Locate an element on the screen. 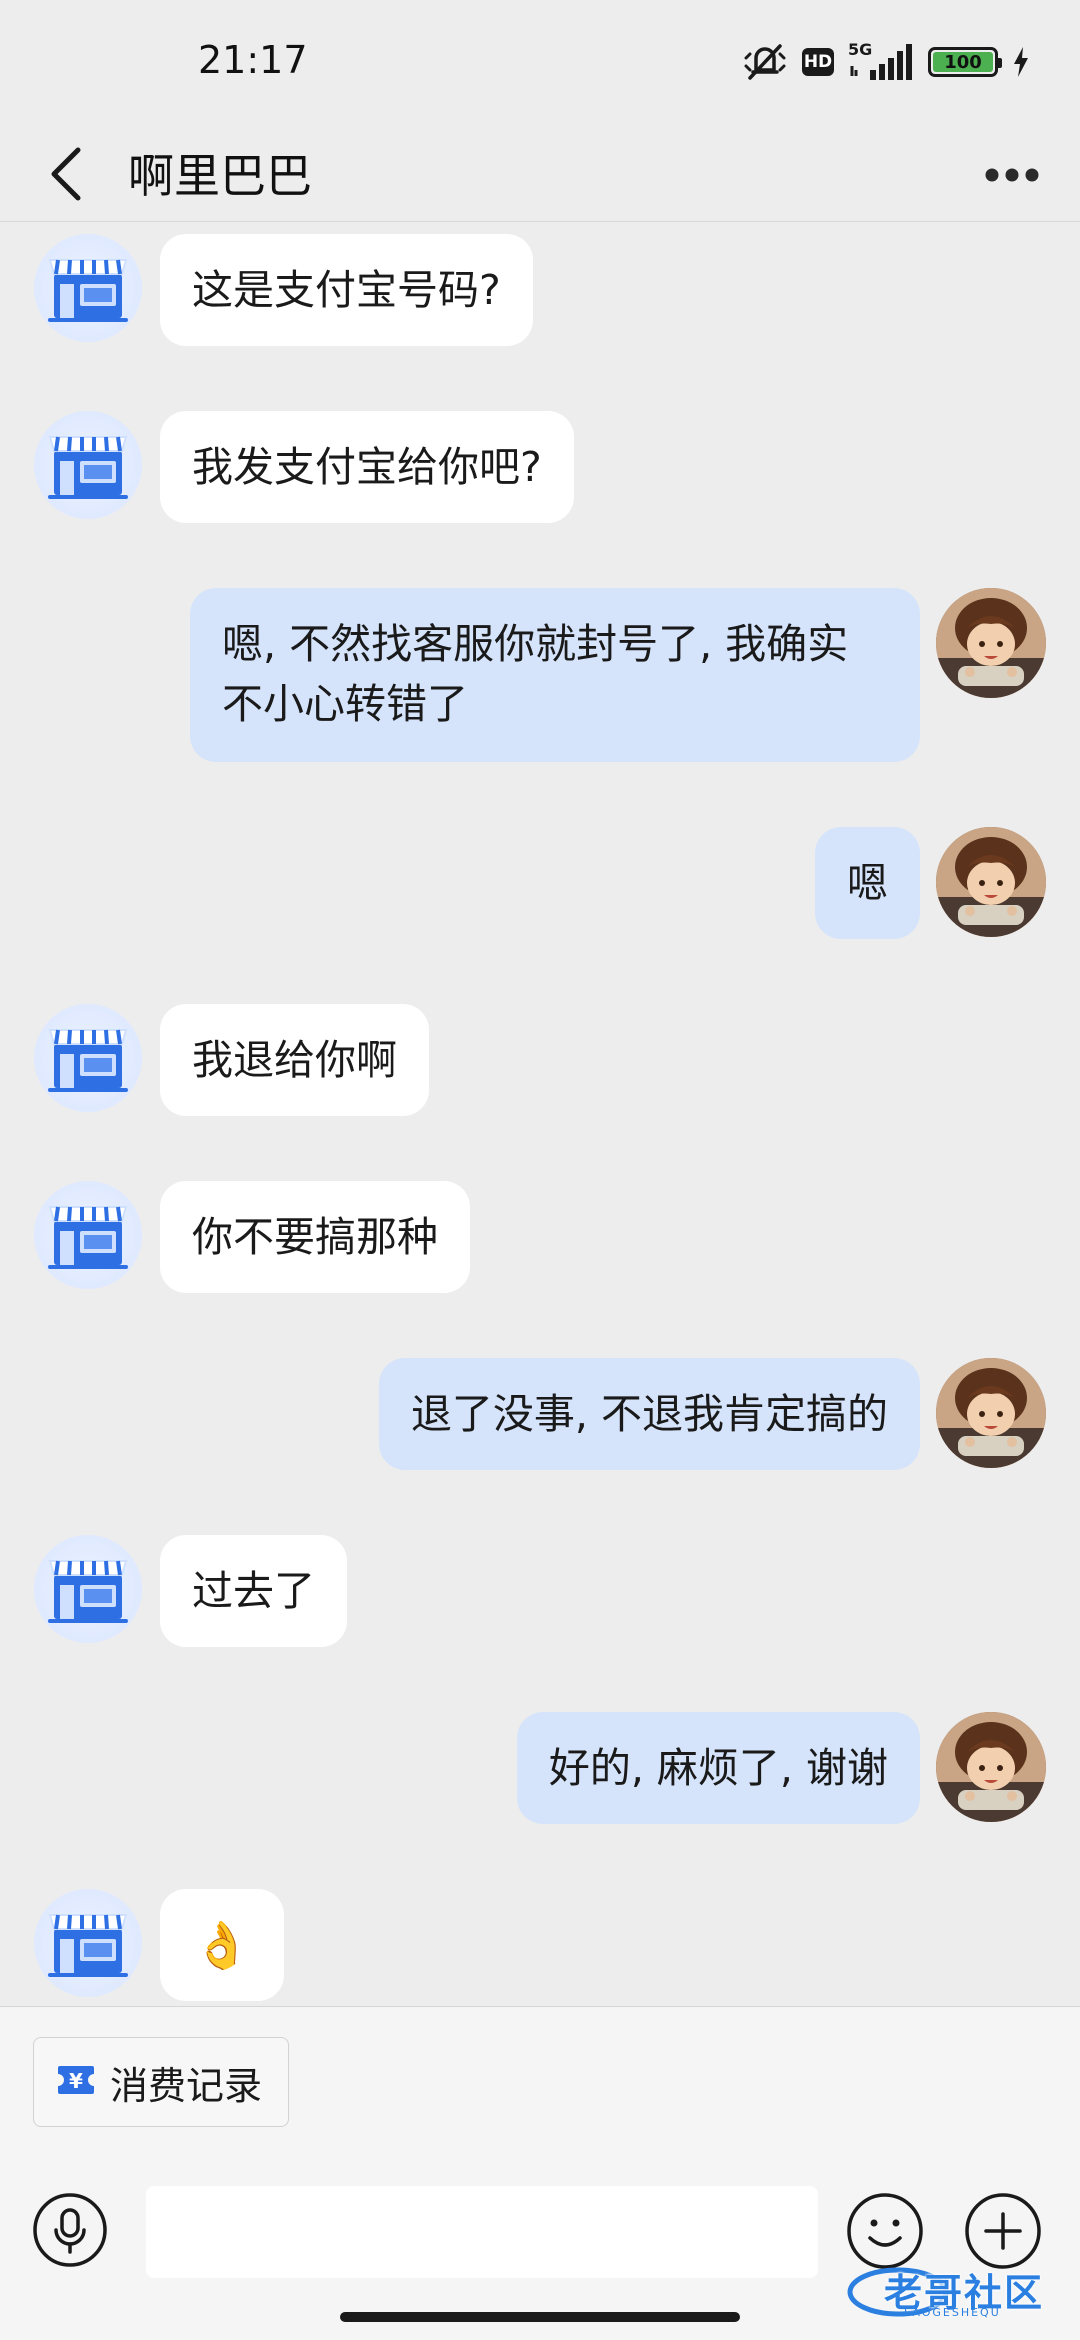 This screenshot has width=1080, height=2340. message-bubble: 这是支付宝号码? is located at coordinates (346, 290).